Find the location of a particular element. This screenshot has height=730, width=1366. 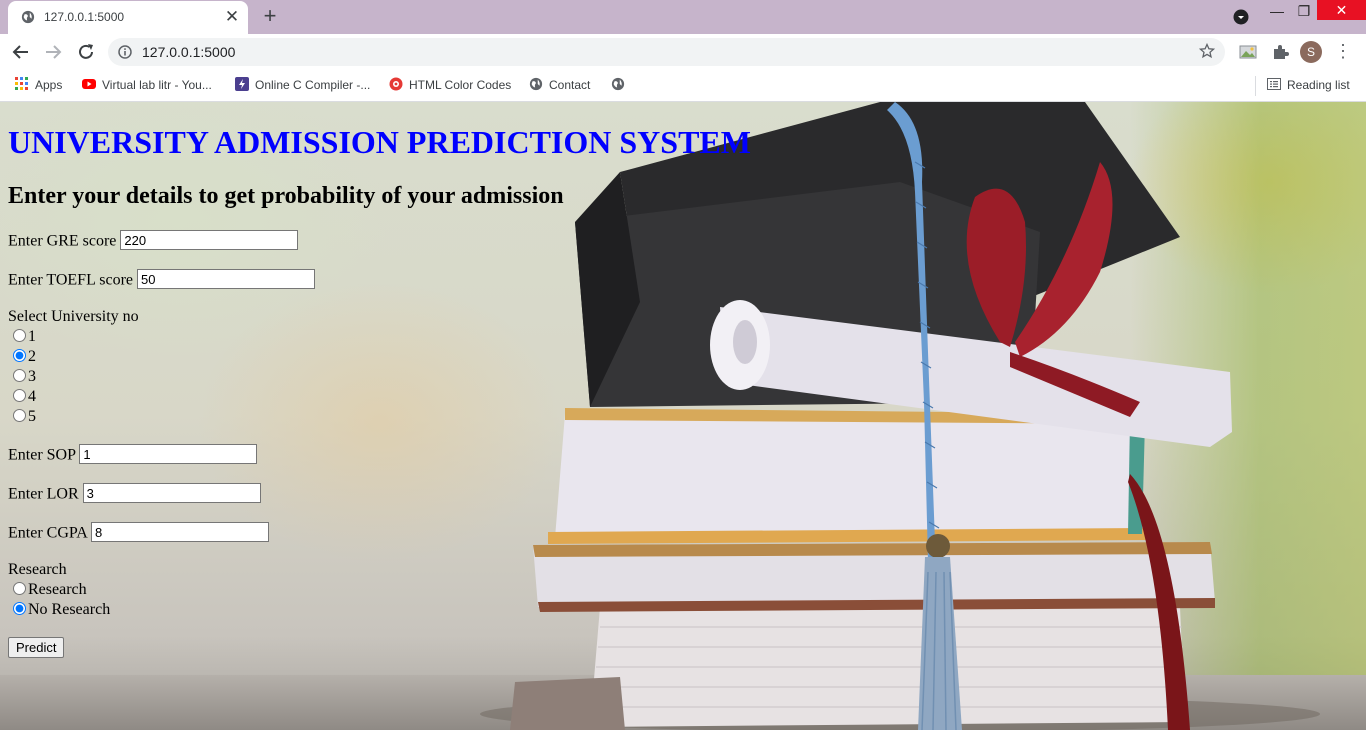

university-option-2: 2 is located at coordinates (24, 357).